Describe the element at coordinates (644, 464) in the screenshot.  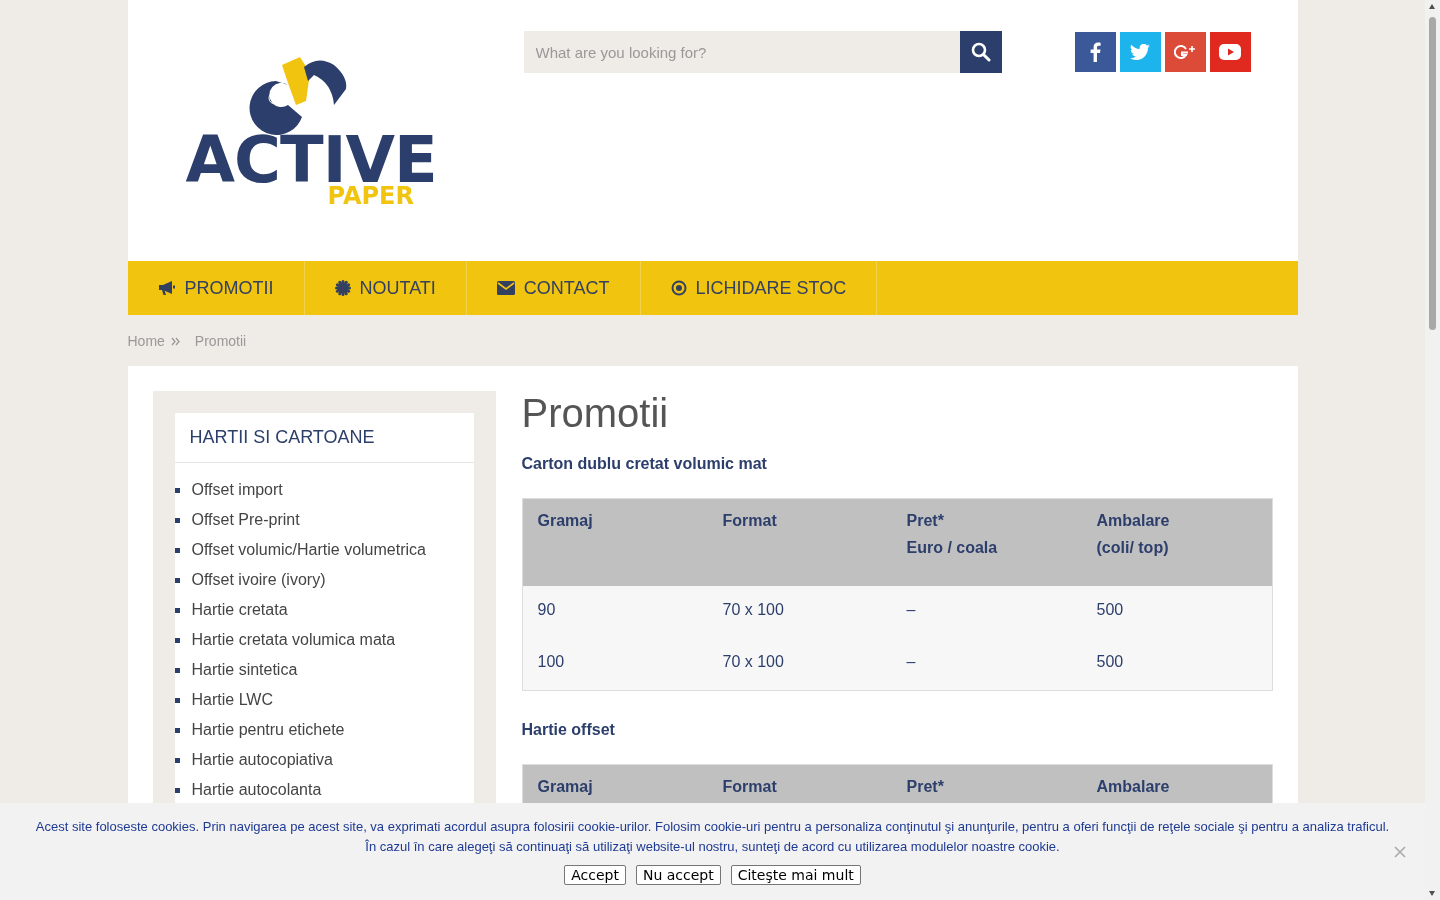
I see `section-heading: Carton dublu cretat volumic mat` at that location.